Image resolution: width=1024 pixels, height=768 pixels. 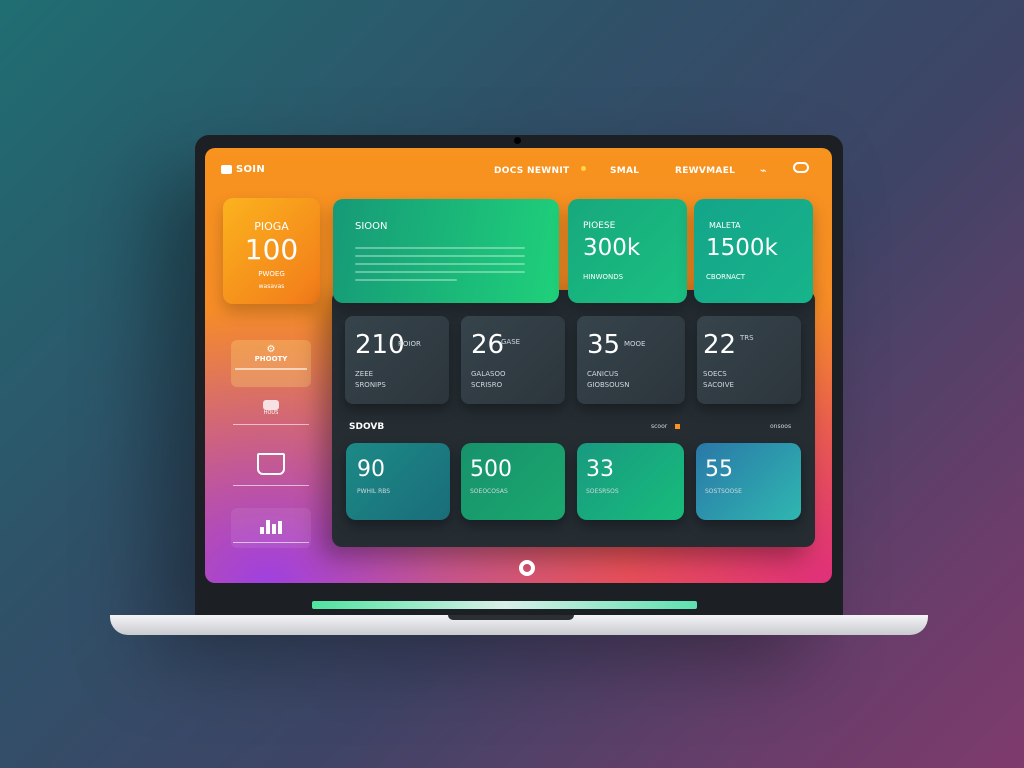 What do you see at coordinates (624, 171) in the screenshot?
I see `nav-smal: SMAL` at bounding box center [624, 171].